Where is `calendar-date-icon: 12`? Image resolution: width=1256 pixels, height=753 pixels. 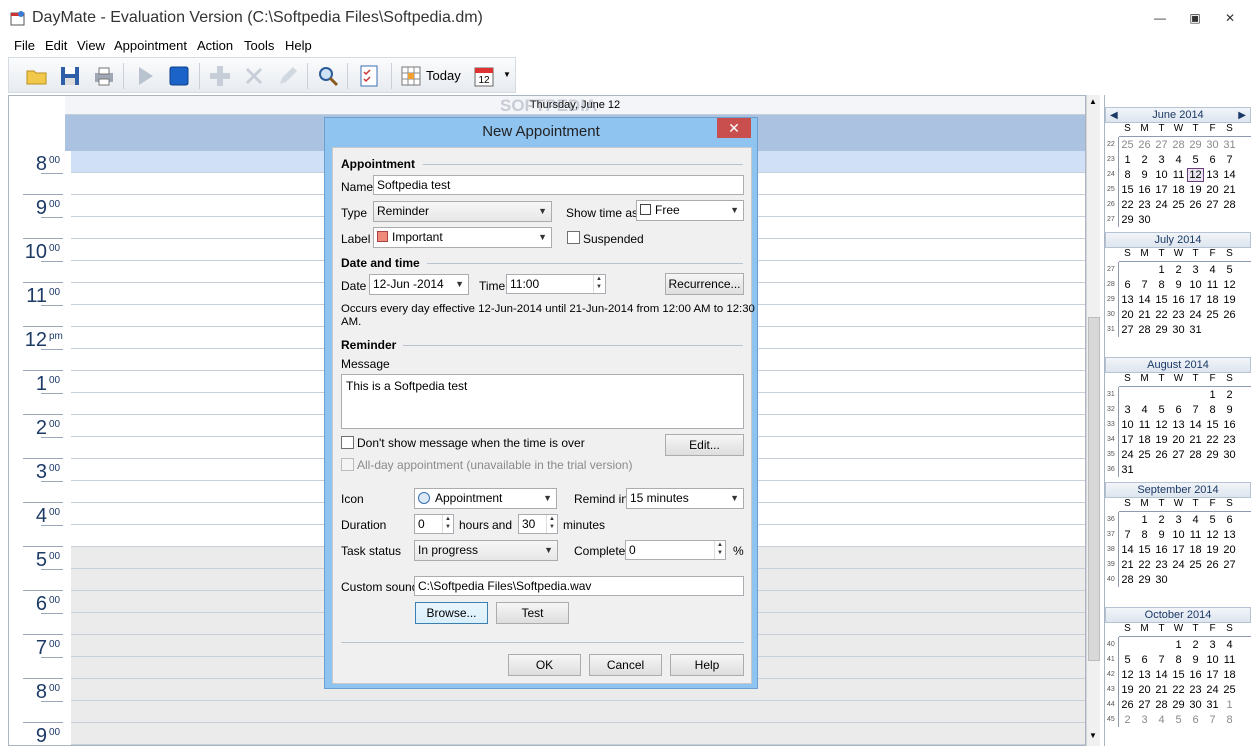 calendar-date-icon: 12 is located at coordinates (485, 76).